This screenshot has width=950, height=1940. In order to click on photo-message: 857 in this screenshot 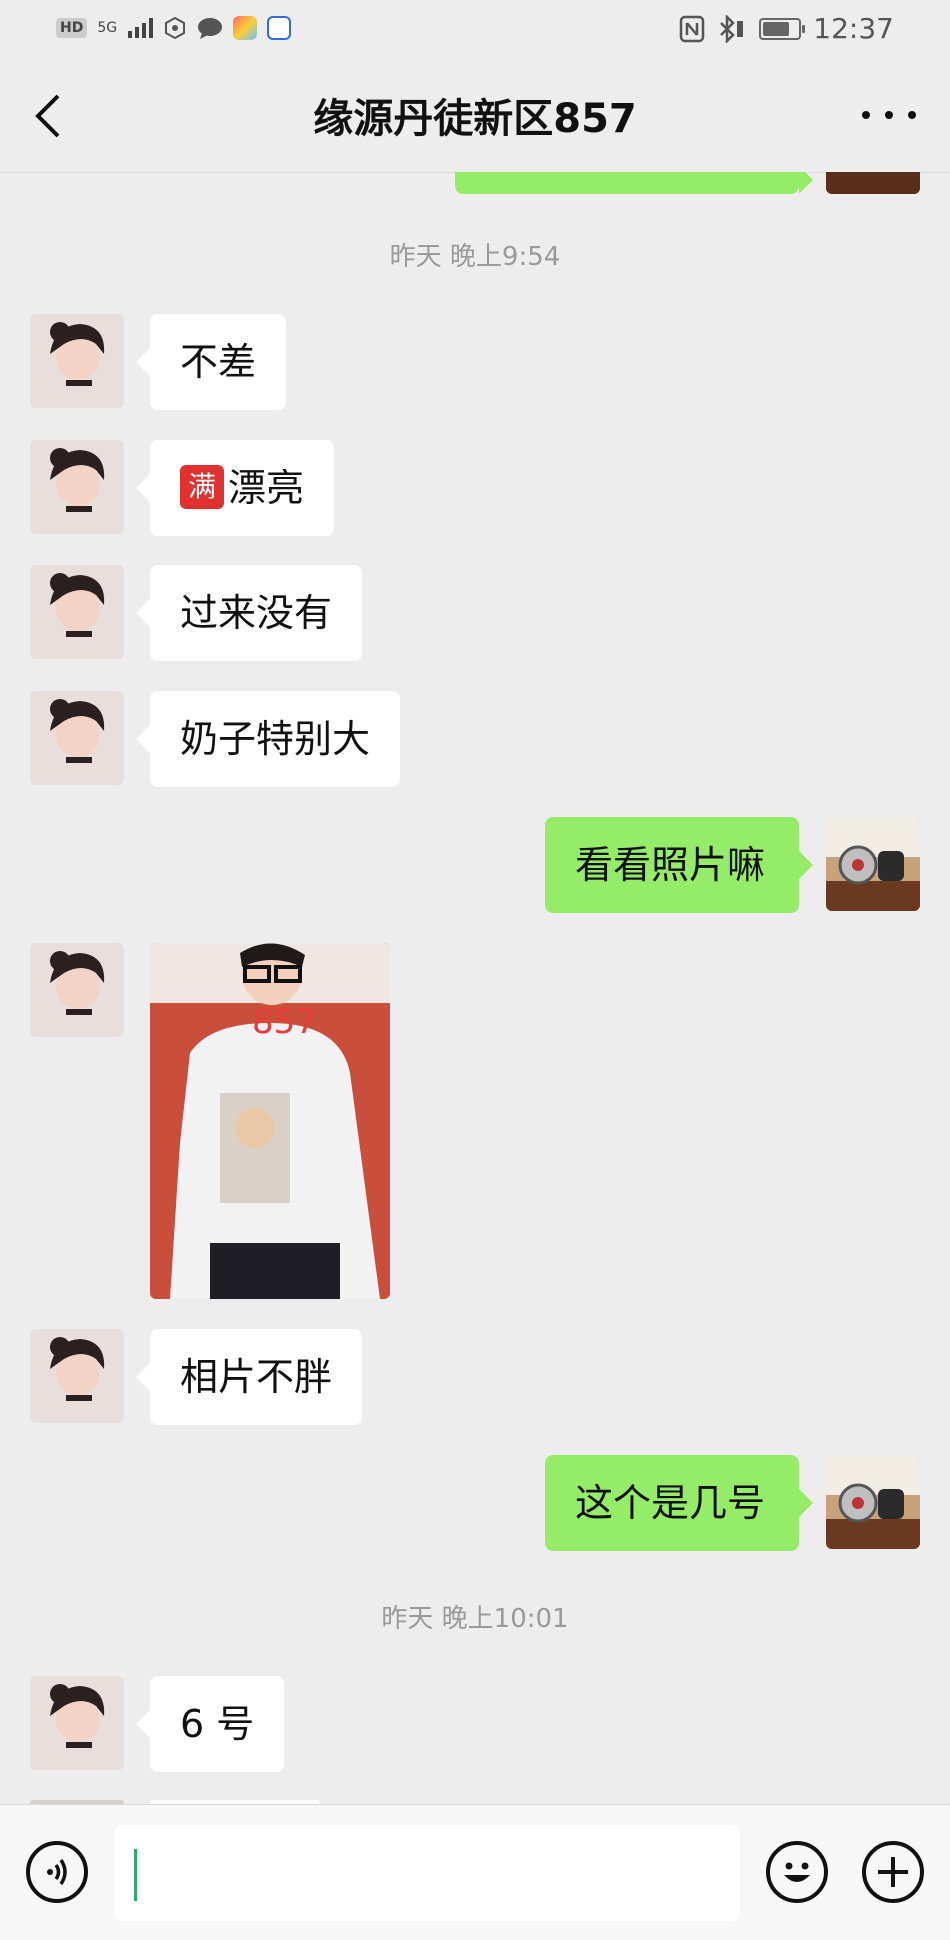, I will do `click(270, 1121)`.